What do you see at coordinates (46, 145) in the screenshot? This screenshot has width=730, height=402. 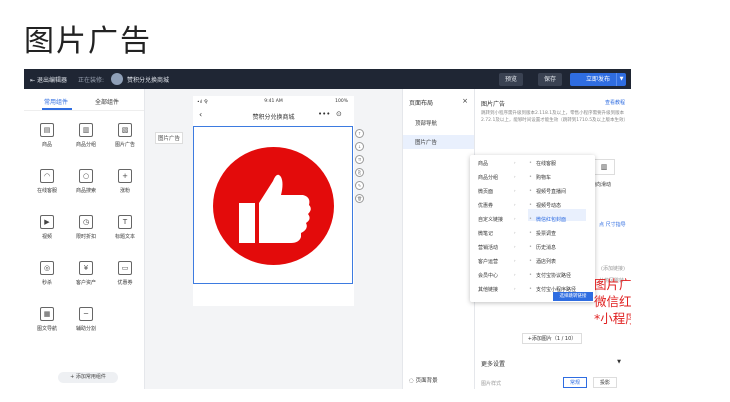 I see `component-label: 商品` at bounding box center [46, 145].